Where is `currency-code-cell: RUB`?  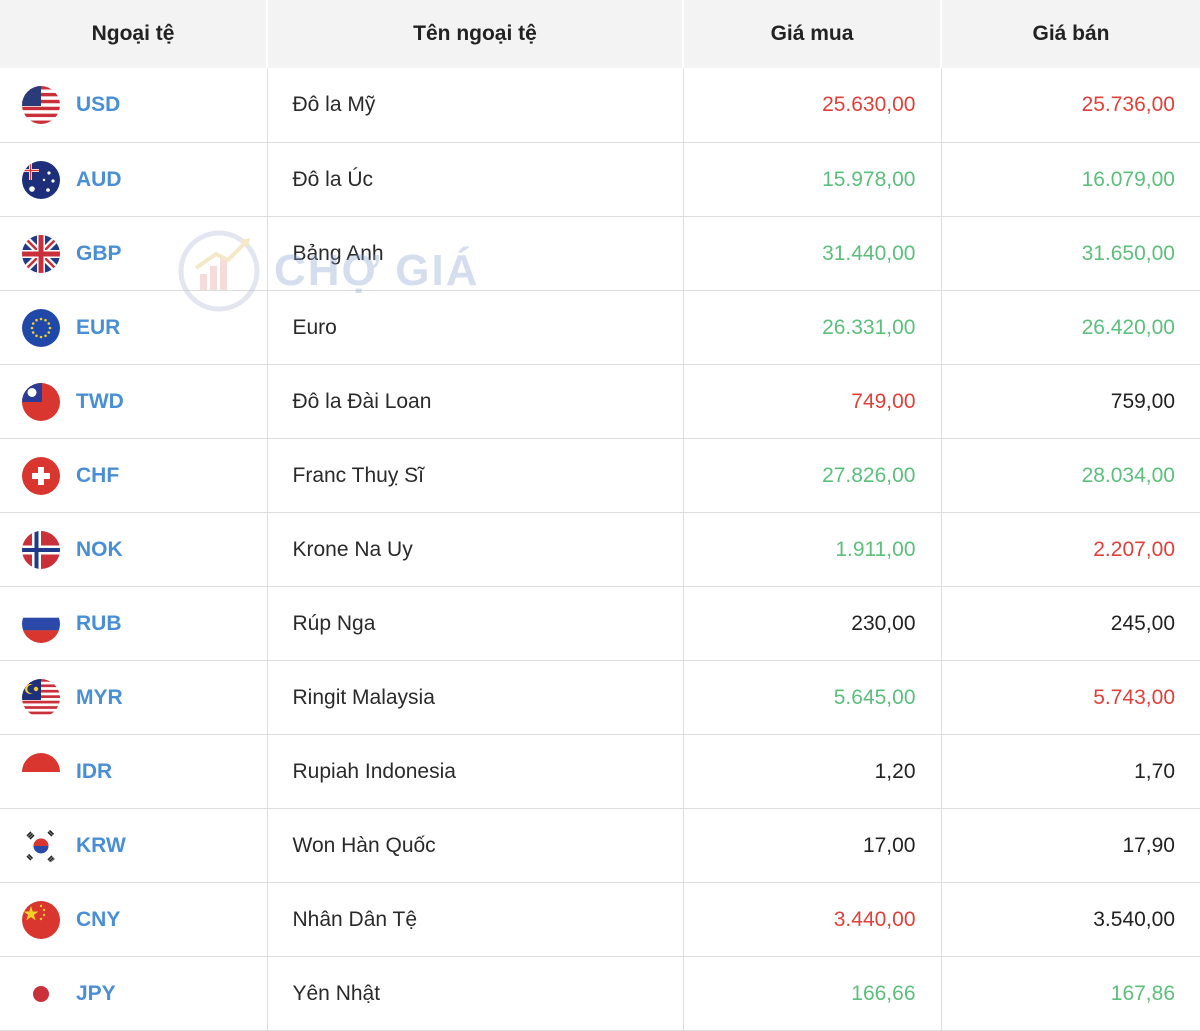
currency-code-cell: RUB is located at coordinates (134, 623).